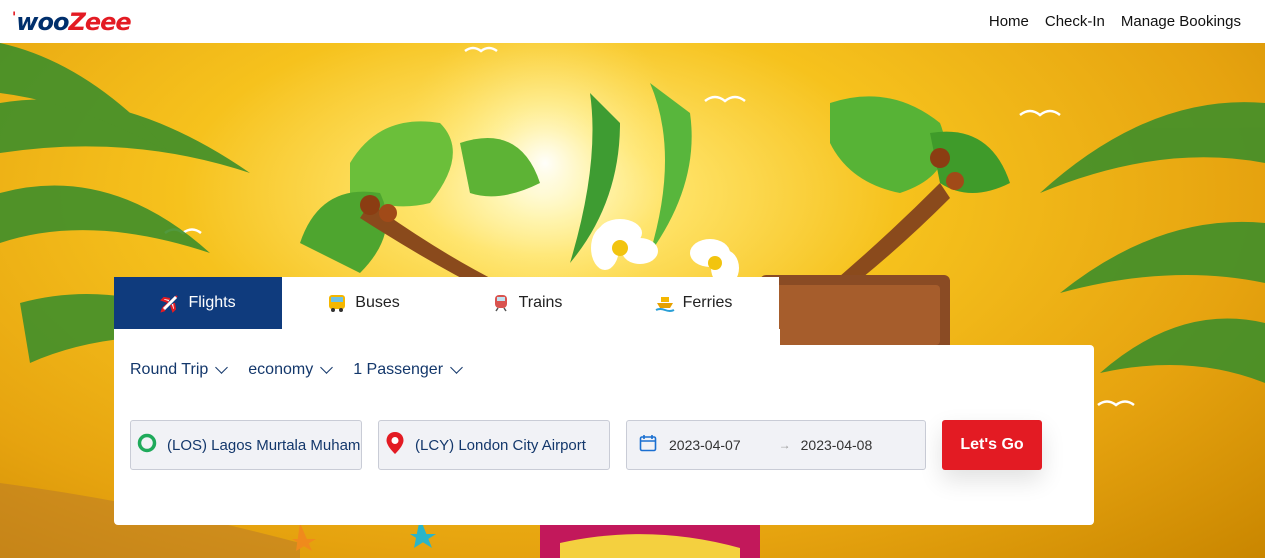 The image size is (1265, 558). What do you see at coordinates (170, 303) in the screenshot?
I see `airplane-icon` at bounding box center [170, 303].